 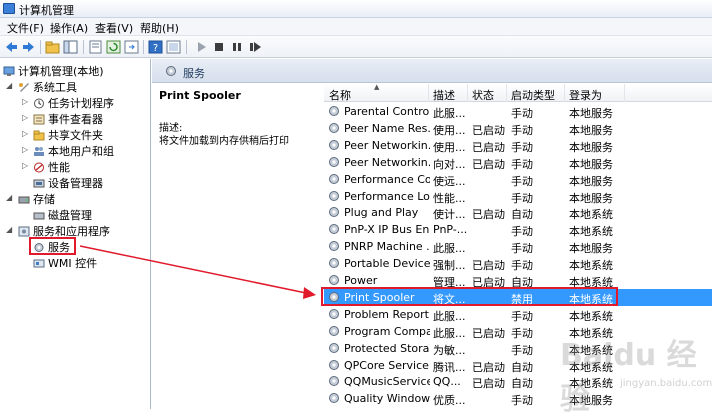 What do you see at coordinates (52, 47) in the screenshot?
I see `up-folder-icon` at bounding box center [52, 47].